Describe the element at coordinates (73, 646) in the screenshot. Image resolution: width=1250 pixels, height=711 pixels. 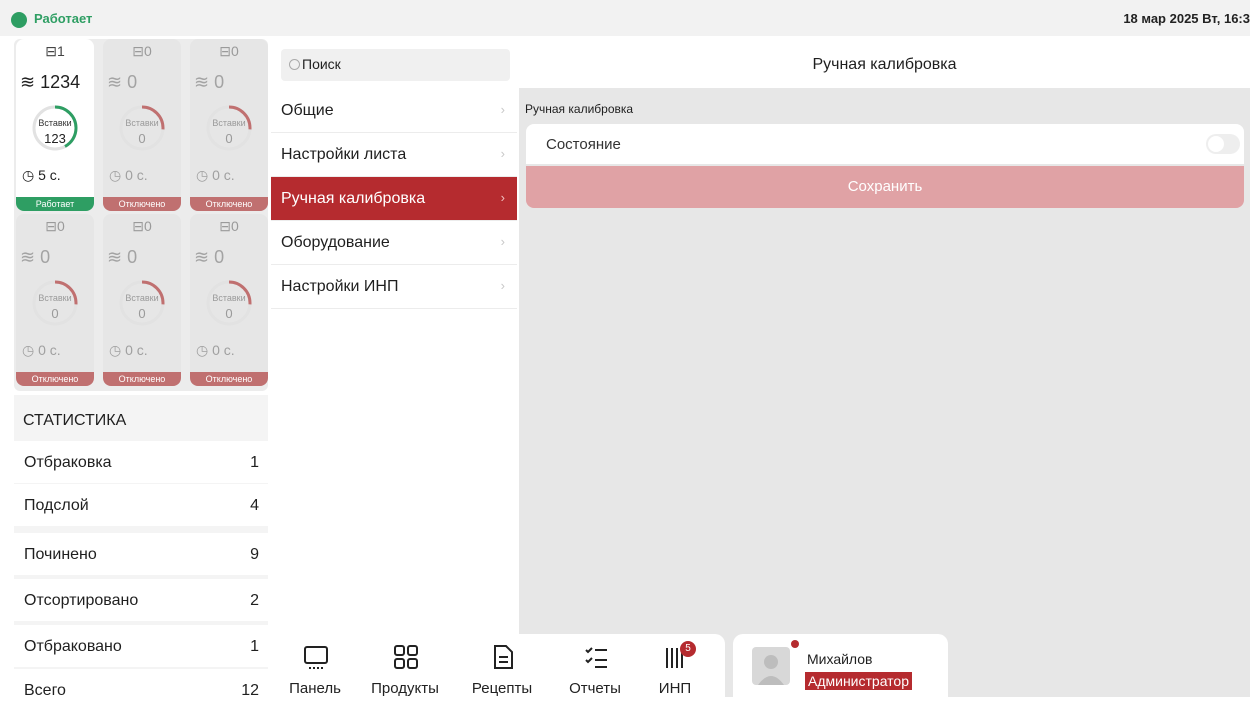
I see `stat-label: Отбраковано` at that location.